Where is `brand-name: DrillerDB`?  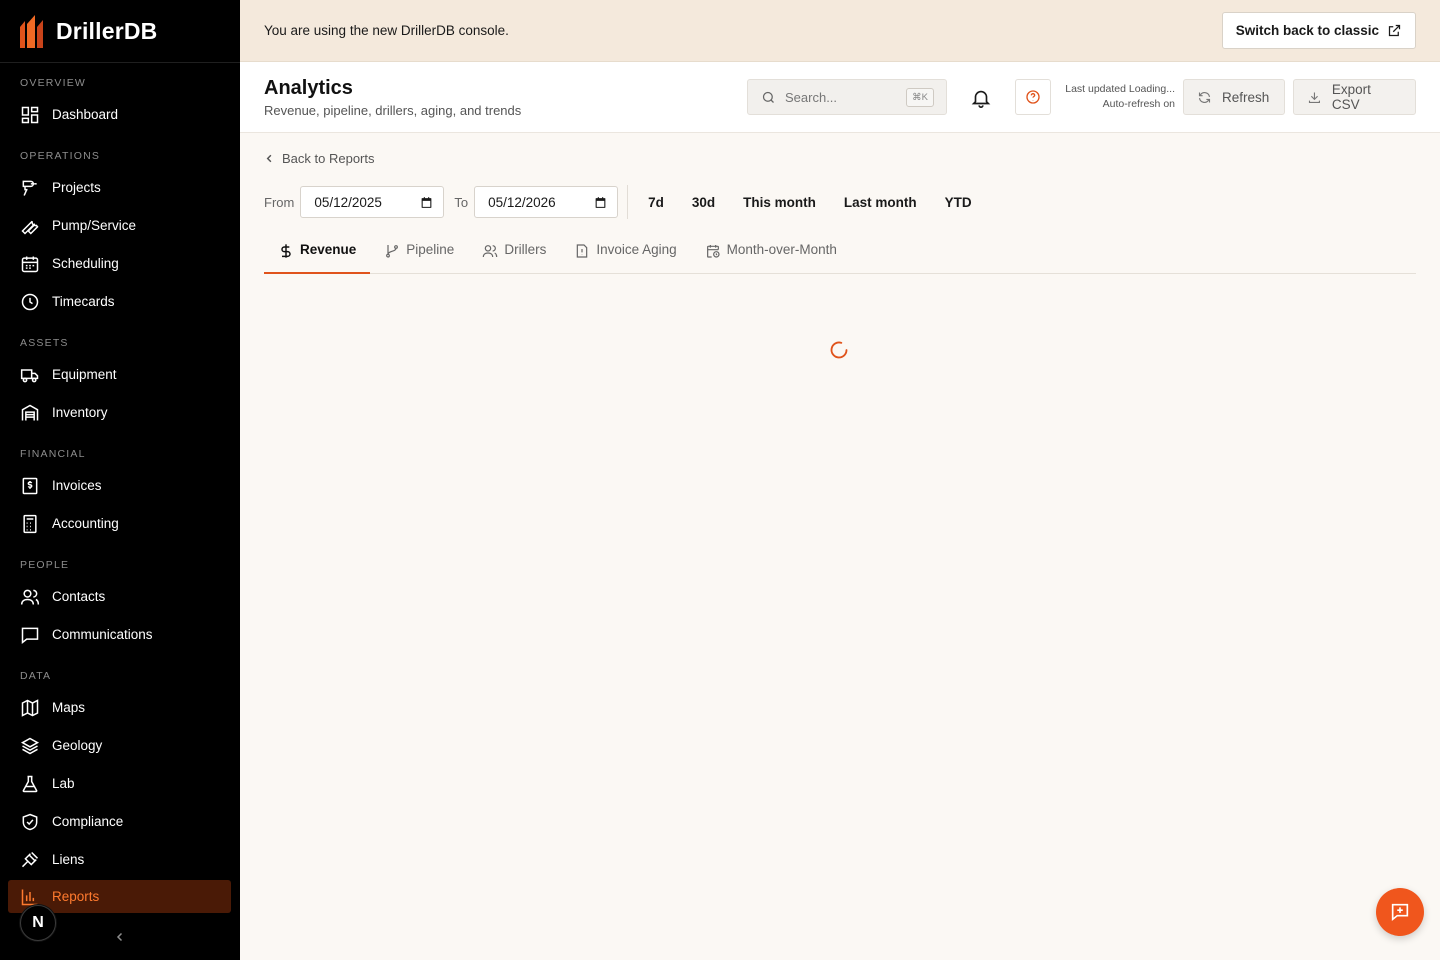 brand-name: DrillerDB is located at coordinates (107, 30).